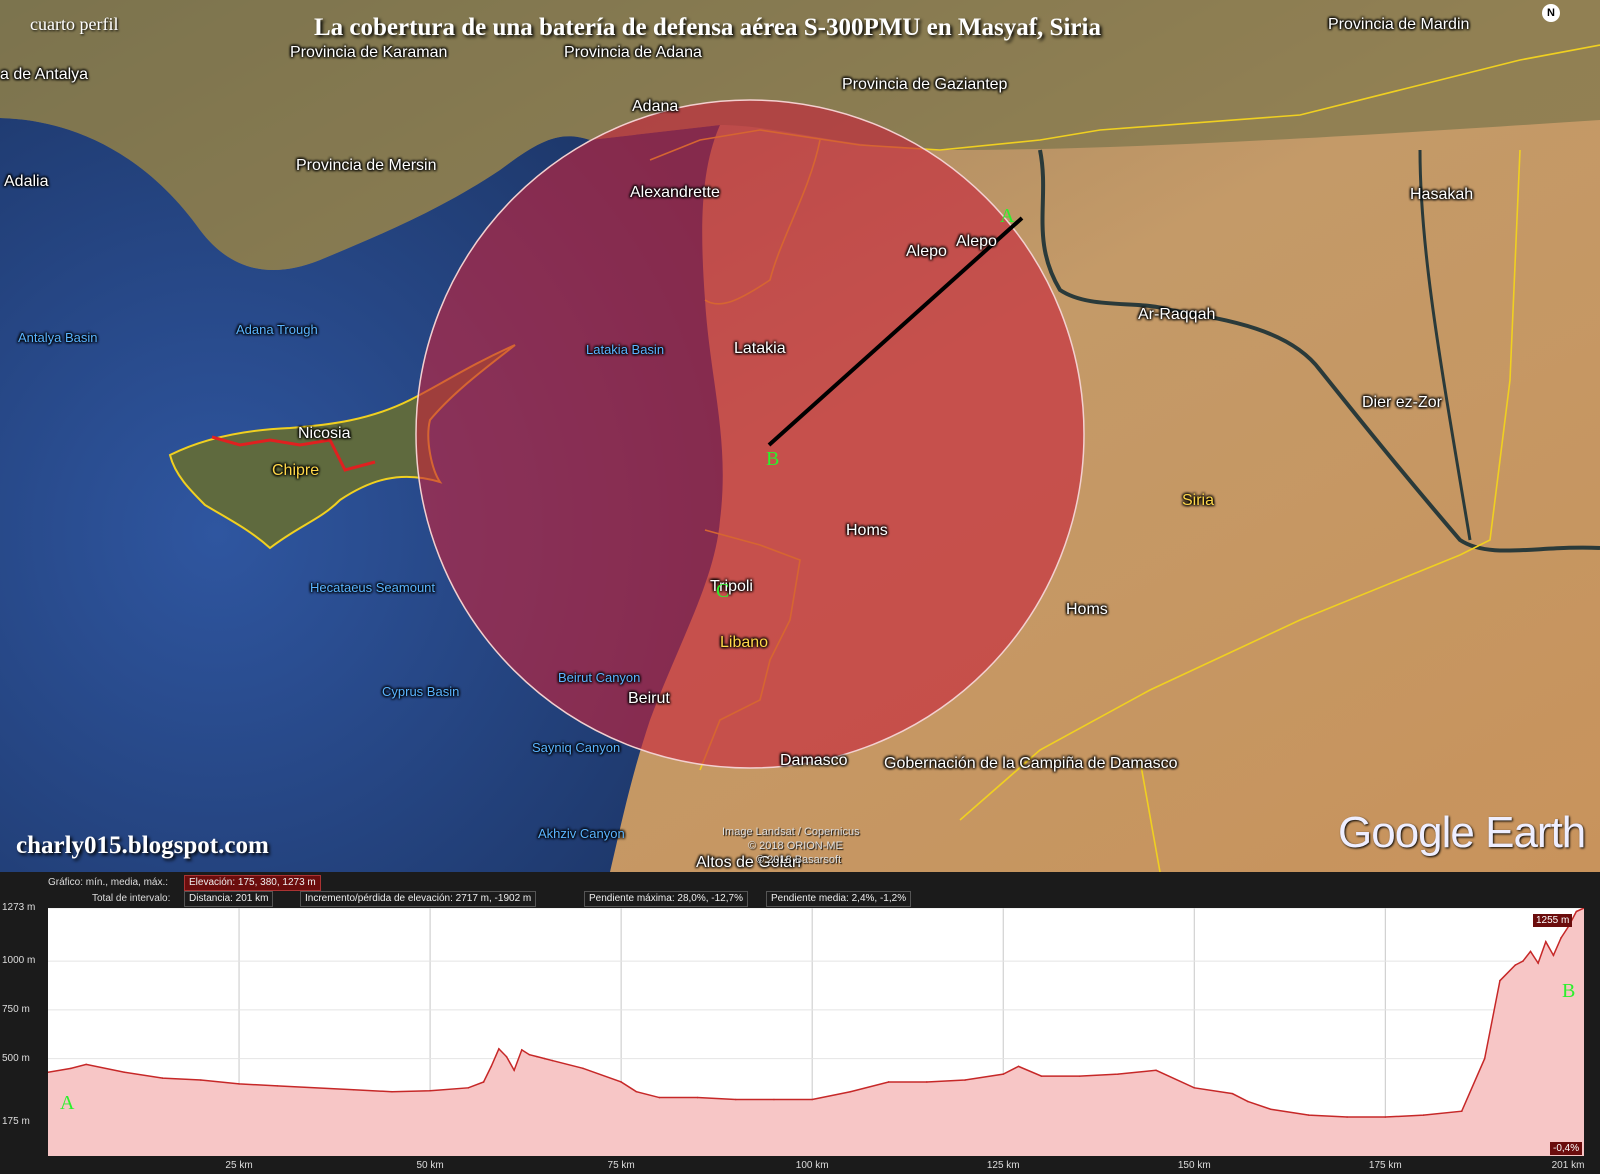  What do you see at coordinates (369, 52) in the screenshot?
I see `map-label-karaman: Provincia de Karaman` at bounding box center [369, 52].